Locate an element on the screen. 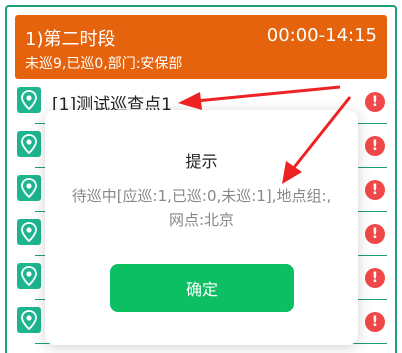 The image size is (402, 353). dialog-message: 待巡中[应巡:1,已巡:0,未巡:1],地点组:,网点:北京 is located at coordinates (201, 208).